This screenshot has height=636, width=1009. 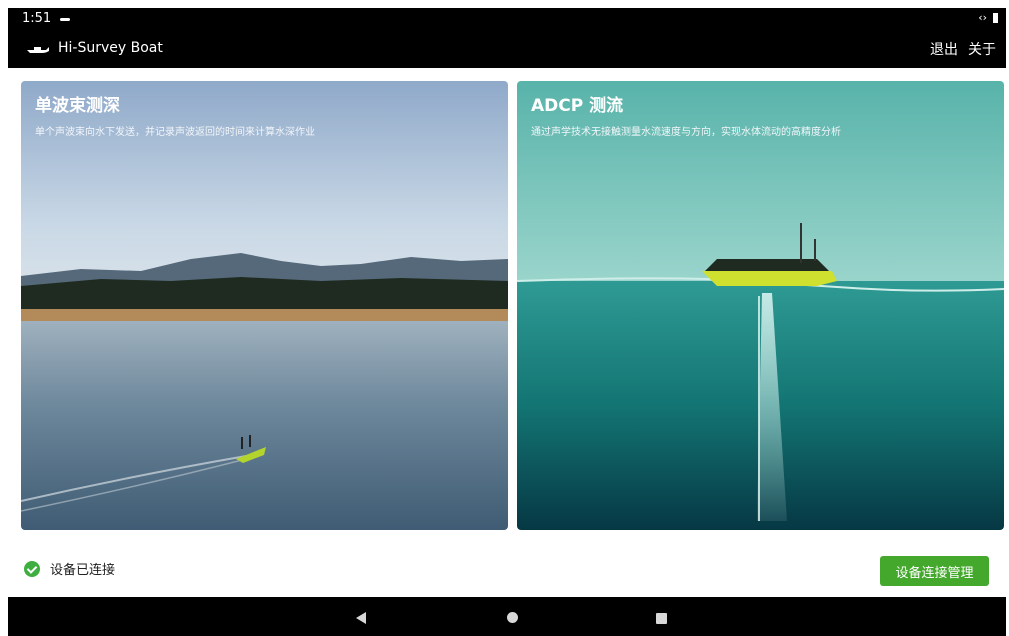 What do you see at coordinates (507, 19) in the screenshot?
I see `status-bar: 1:51 ‹›` at bounding box center [507, 19].